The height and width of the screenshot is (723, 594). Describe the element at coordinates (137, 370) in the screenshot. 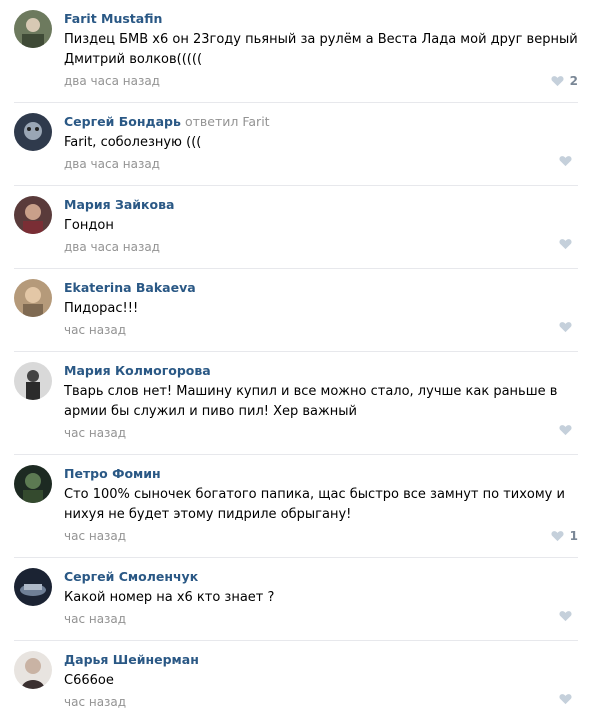

I see `comment-author: Мария Колмогорова` at that location.